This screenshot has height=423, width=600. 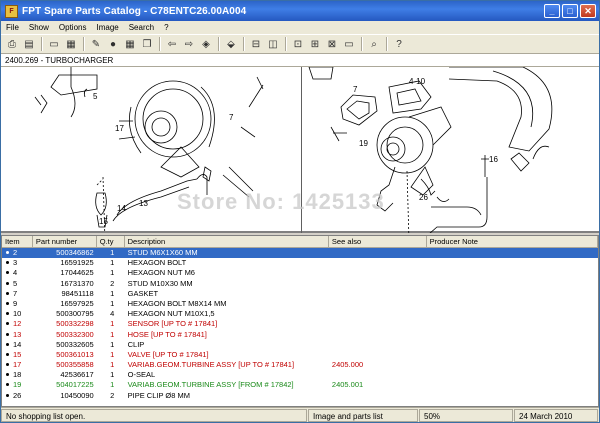 I want to click on tag-icon: ⬙, so click(x=231, y=44).